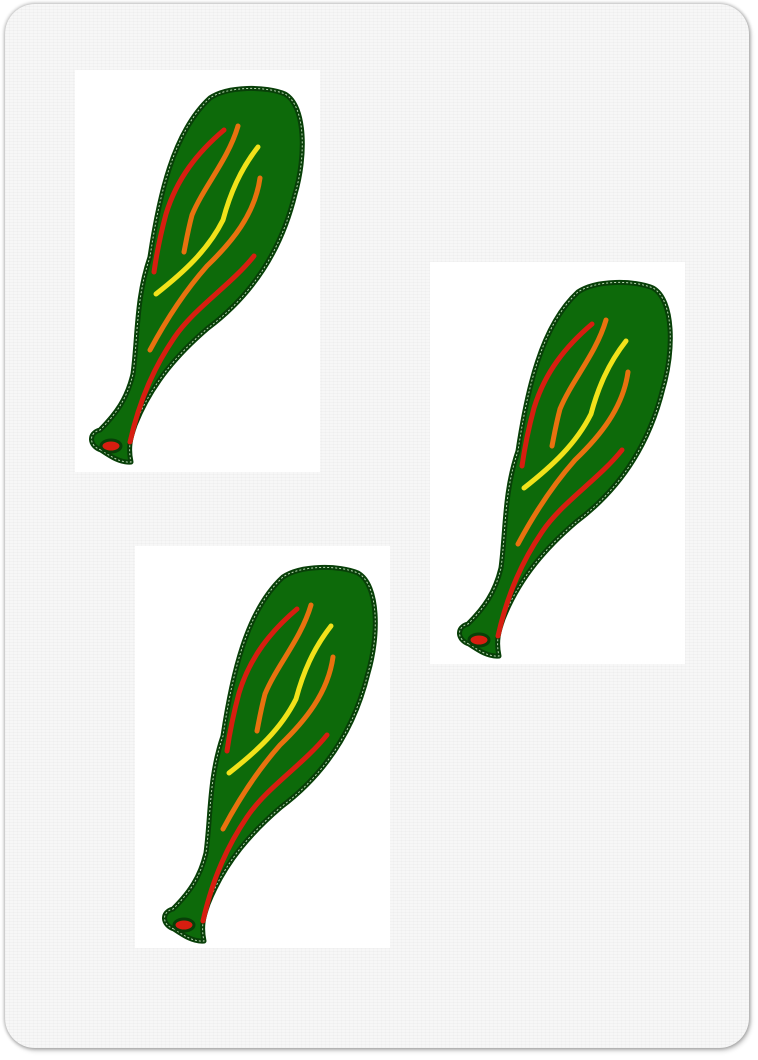 This screenshot has width=758, height=1060. Describe the element at coordinates (197, 275) in the screenshot. I see `club-pip-top-left-icon` at that location.